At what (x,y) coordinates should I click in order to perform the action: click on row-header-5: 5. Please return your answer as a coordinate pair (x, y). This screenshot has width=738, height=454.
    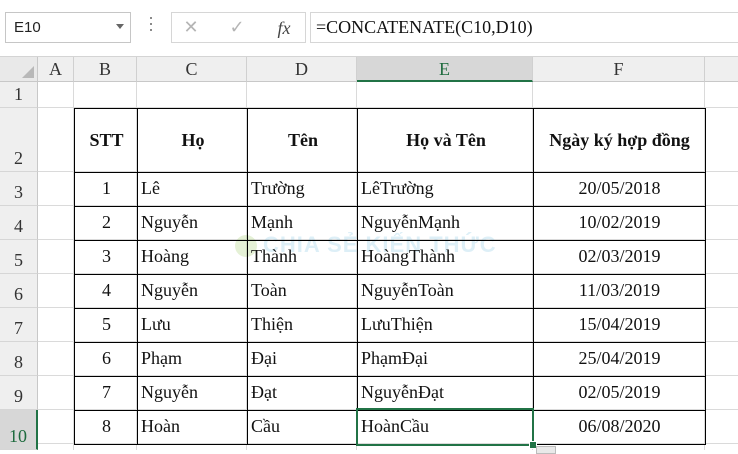
    Looking at the image, I should click on (19, 257).